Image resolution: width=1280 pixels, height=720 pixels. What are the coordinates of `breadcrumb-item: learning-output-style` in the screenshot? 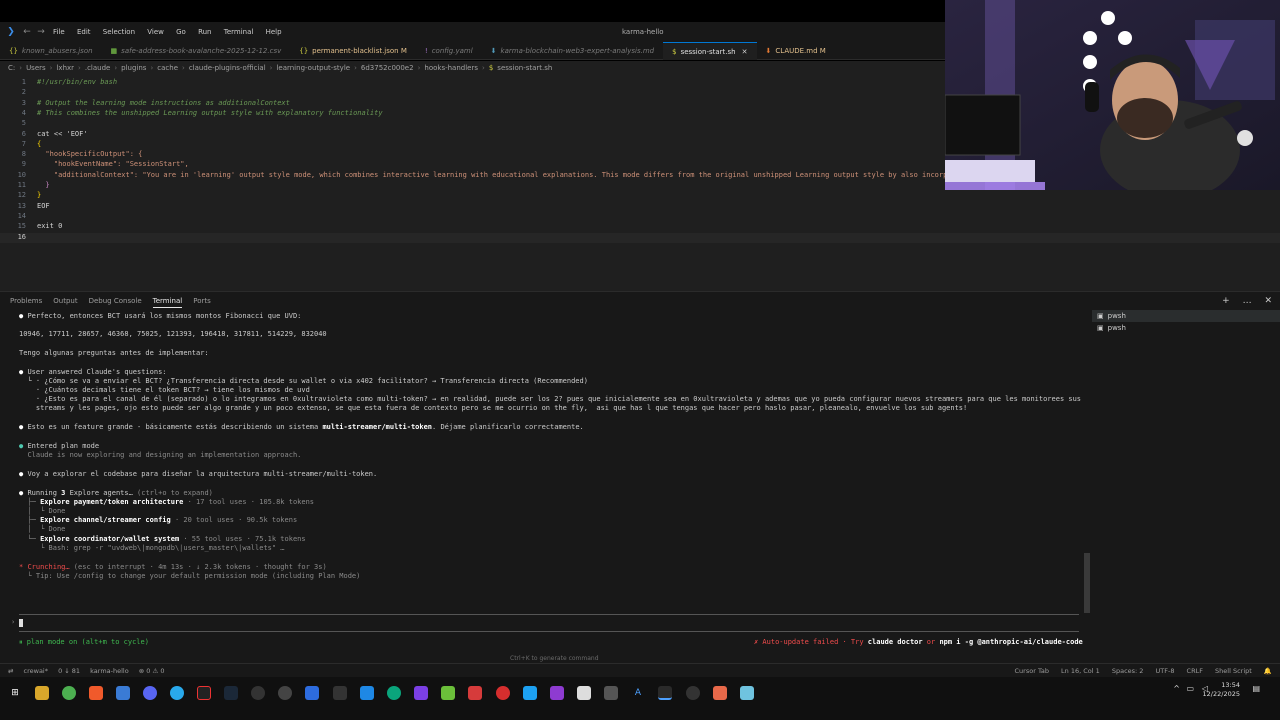 It's located at (313, 68).